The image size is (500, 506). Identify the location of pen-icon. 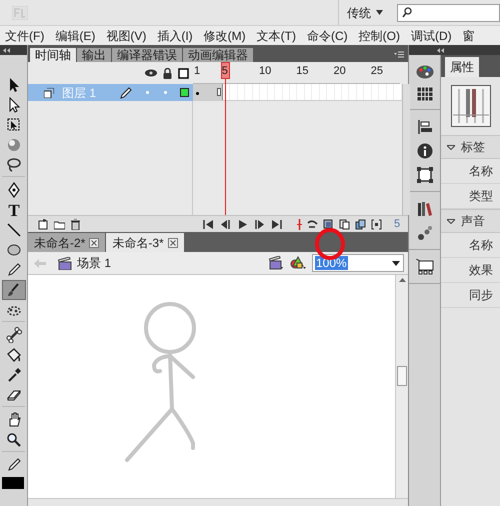
(14, 190).